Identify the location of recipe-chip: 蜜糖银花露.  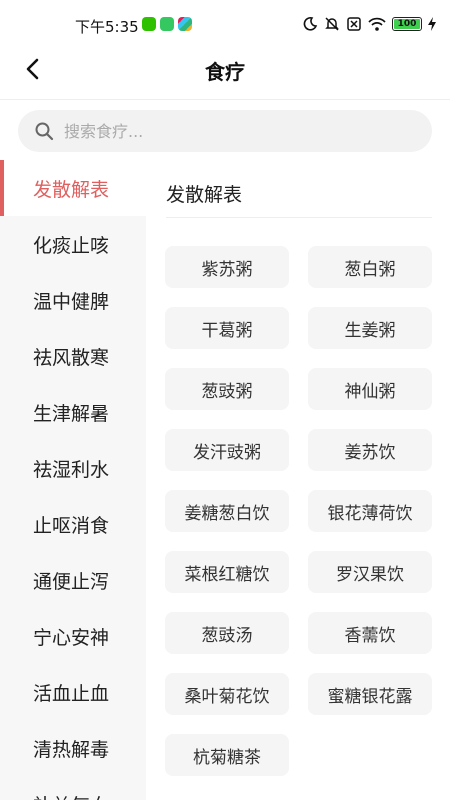
(370, 694).